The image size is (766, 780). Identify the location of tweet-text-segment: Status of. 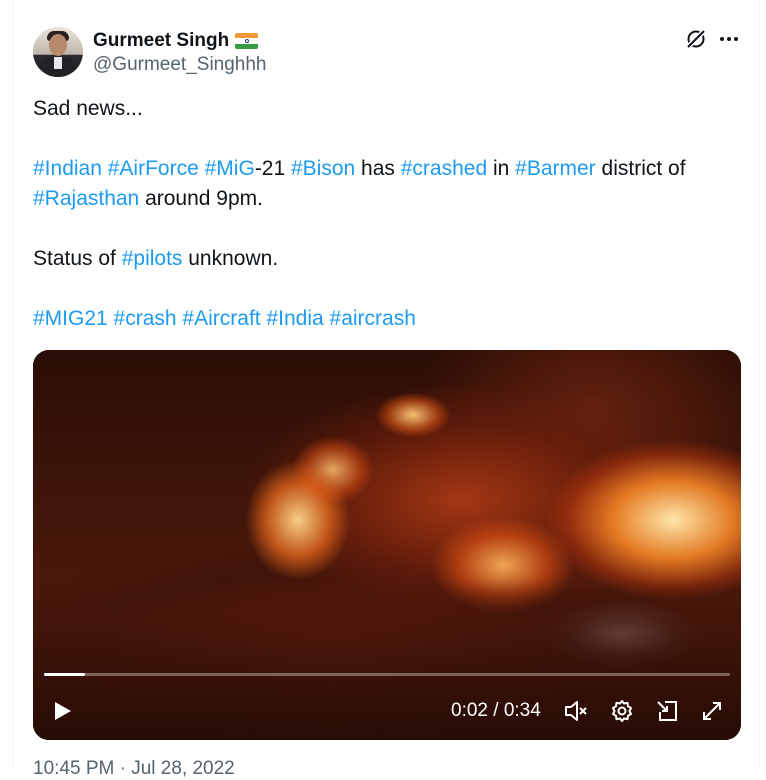
(77, 258).